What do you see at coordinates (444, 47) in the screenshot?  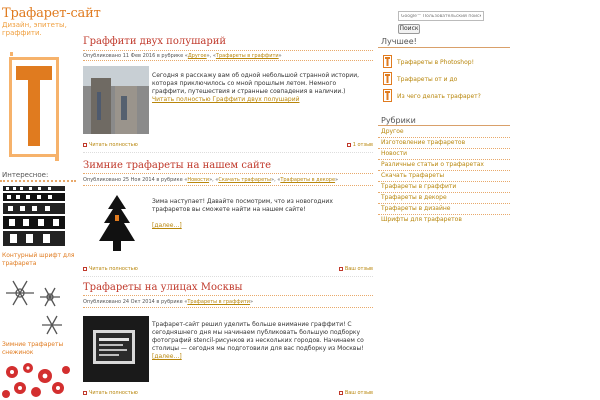 I see `best-divider` at bounding box center [444, 47].